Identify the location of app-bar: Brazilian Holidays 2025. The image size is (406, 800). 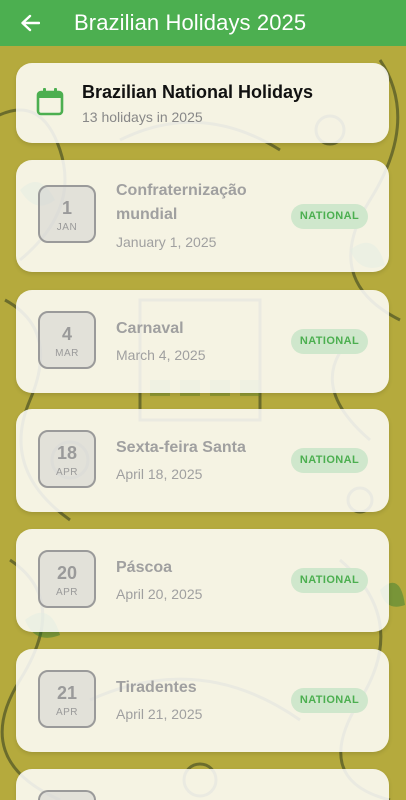
(203, 23).